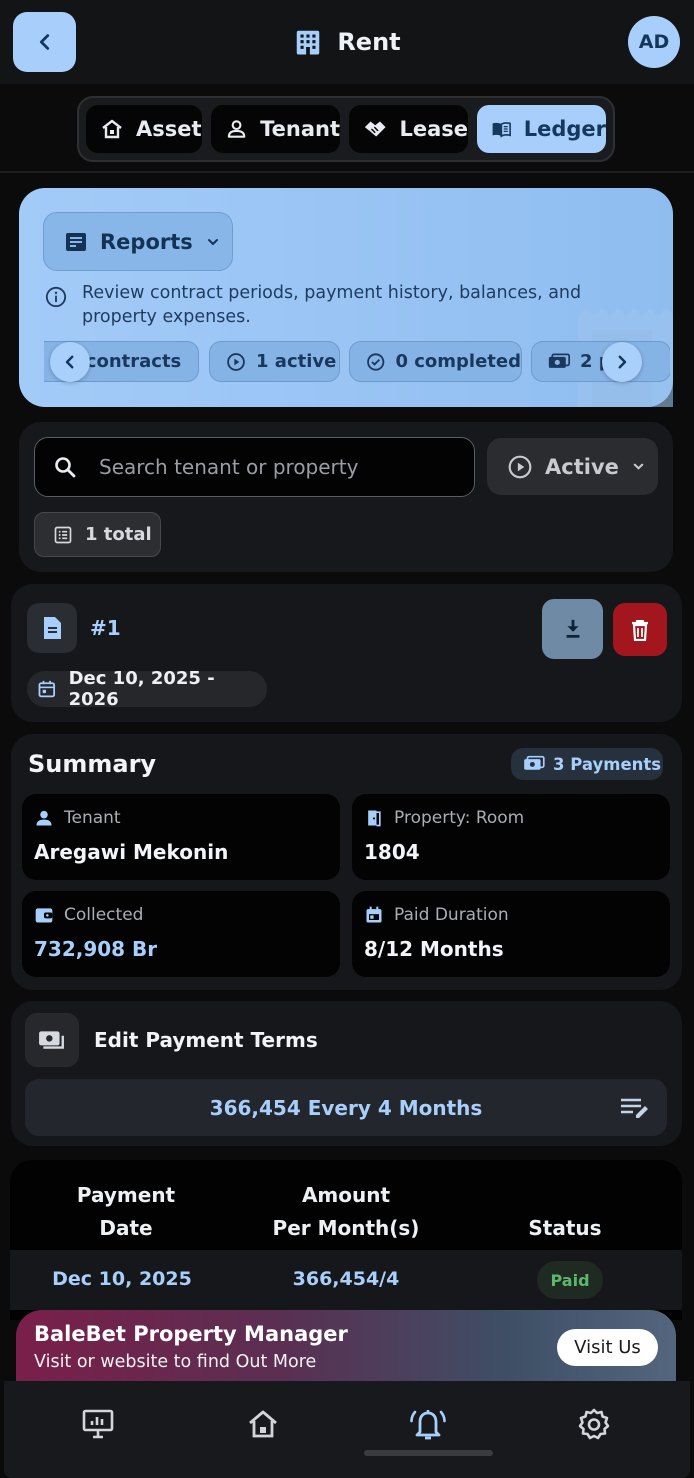 This screenshot has height=1478, width=694. Describe the element at coordinates (347, 172) in the screenshot. I see `divider` at that location.